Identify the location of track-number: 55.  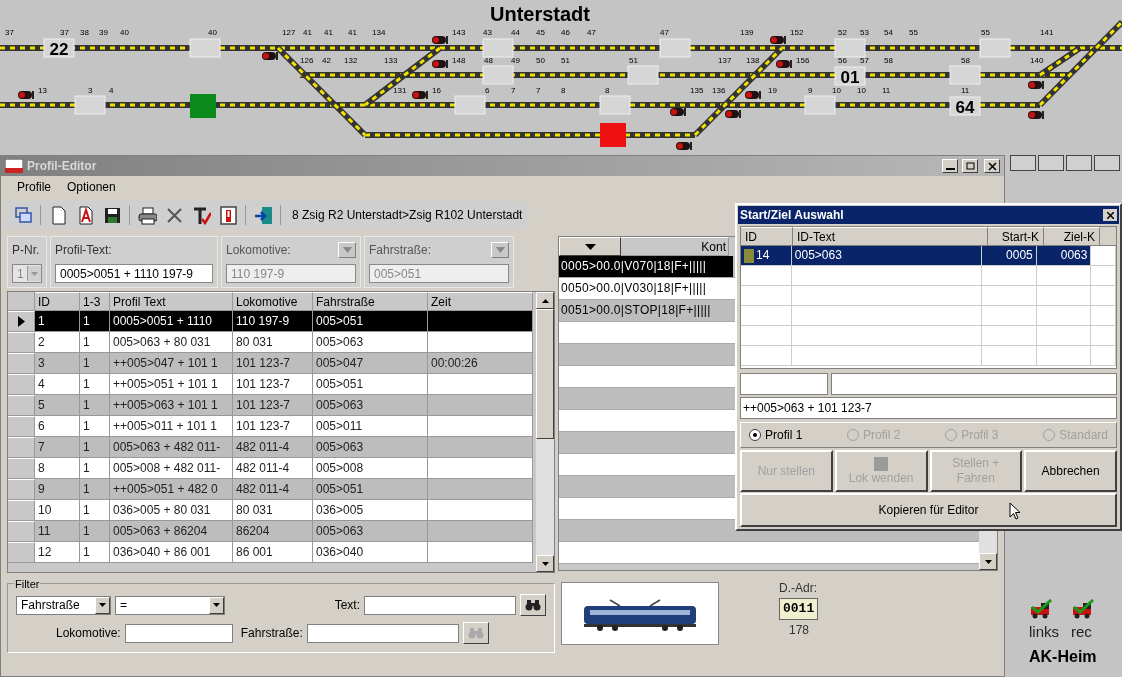
(913, 32).